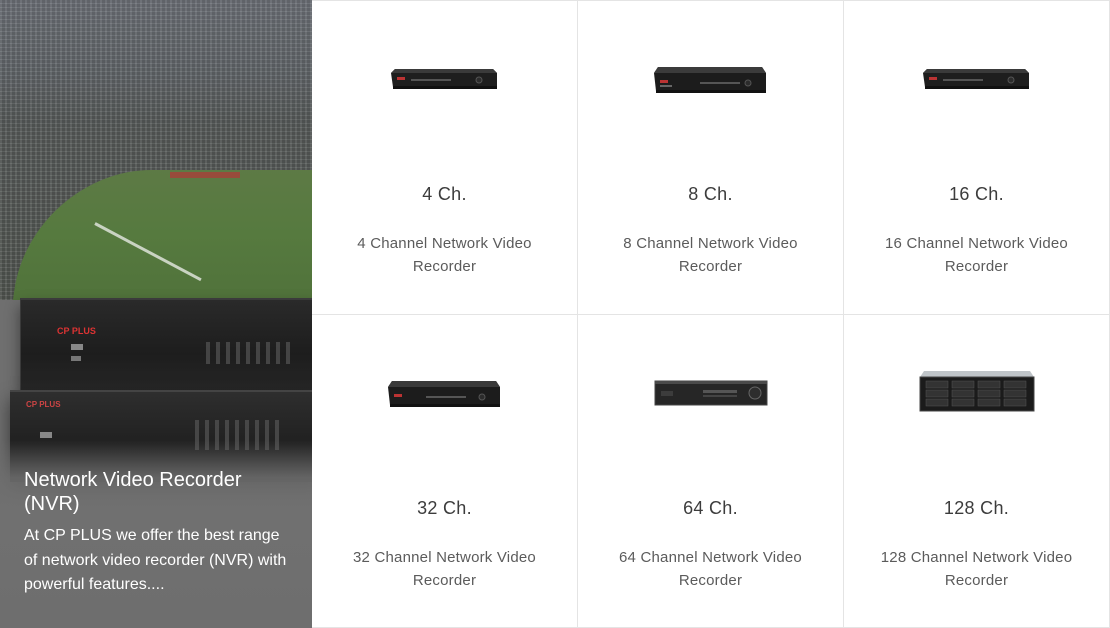  Describe the element at coordinates (710, 400) in the screenshot. I see `nvr-rack-icon` at that location.